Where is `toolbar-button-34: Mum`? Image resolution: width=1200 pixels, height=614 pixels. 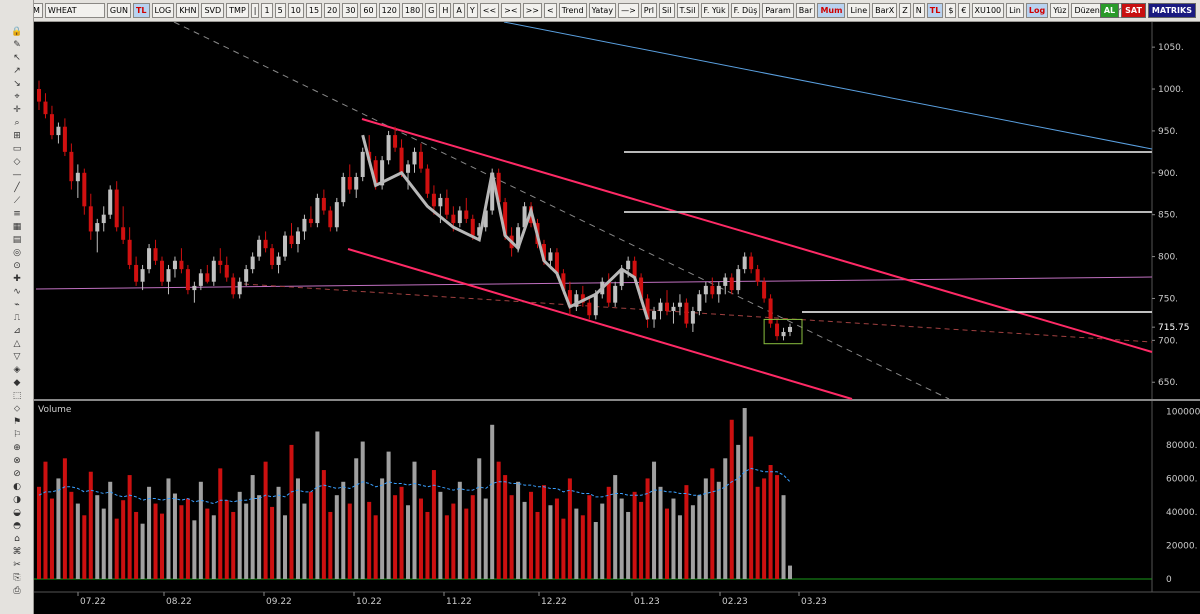
toolbar-button-34: Mum is located at coordinates (831, 10).